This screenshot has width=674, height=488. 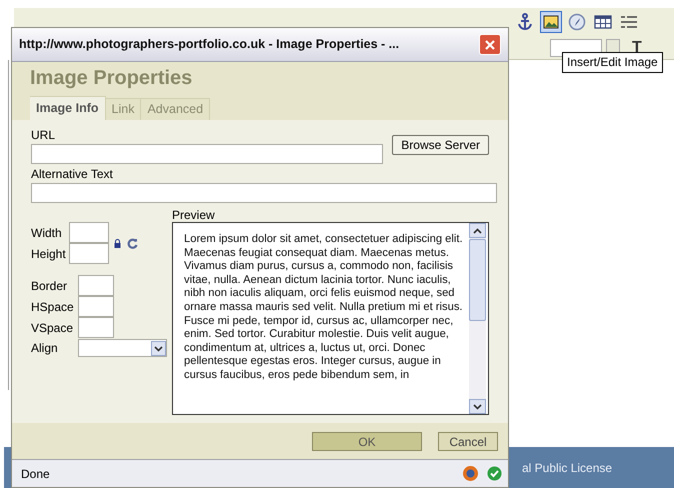 What do you see at coordinates (323, 307) in the screenshot?
I see `preview-text: Lorem ipsum dolor sit amet, consectetuer adipiscing elit. Maecenas feugiat consequat diam. Maecenas metus. Vivamus diam purus, cursus a, commodo non, facilisis vitae, nulla. Aenean dictum lacinia tortor. Nunc iaculis, nibh non iaculis aliquam, orci felis euismod neque, sed ornare massa mauris sed velit. Nulla pretium mi et risus. Fusce mi pede, tempor id, cursus ac, ullamcorper nec, enim. Sed tortor. Curabitur molestie. Duis velit augue, condimentum at, ultrices a, luctus ut, orci. Donec pellentesque egestas eros. Integer cursus, augue in cursus faucibus, eros pede bibendum sem, in` at bounding box center [323, 307].